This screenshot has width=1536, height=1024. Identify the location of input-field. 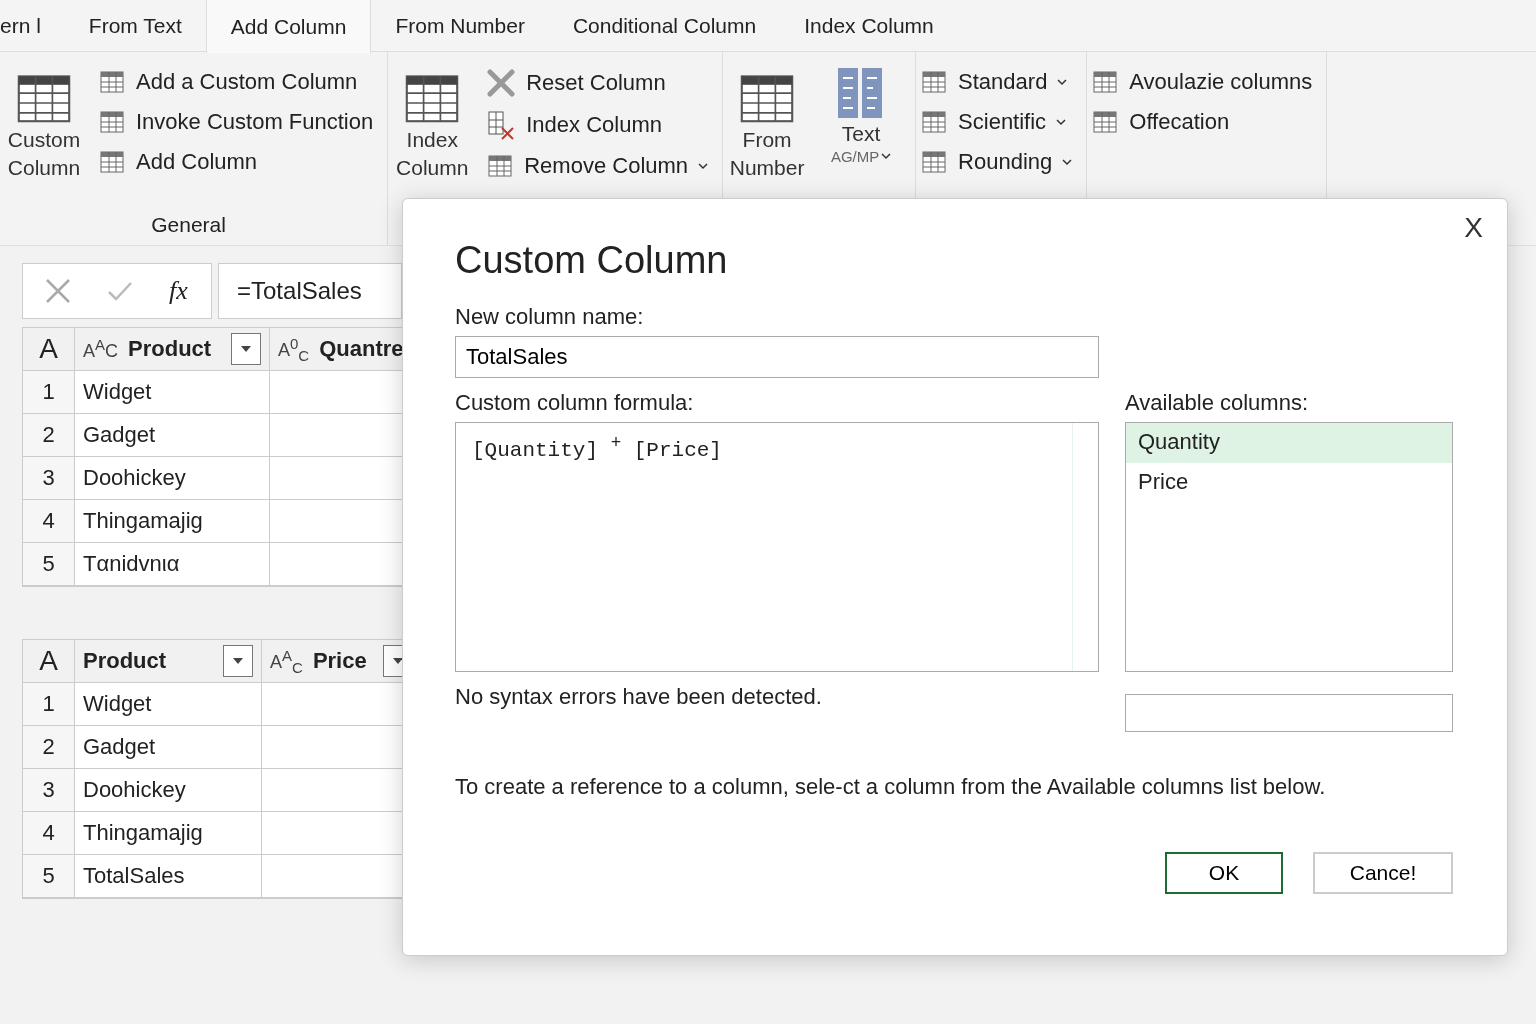
(1289, 713).